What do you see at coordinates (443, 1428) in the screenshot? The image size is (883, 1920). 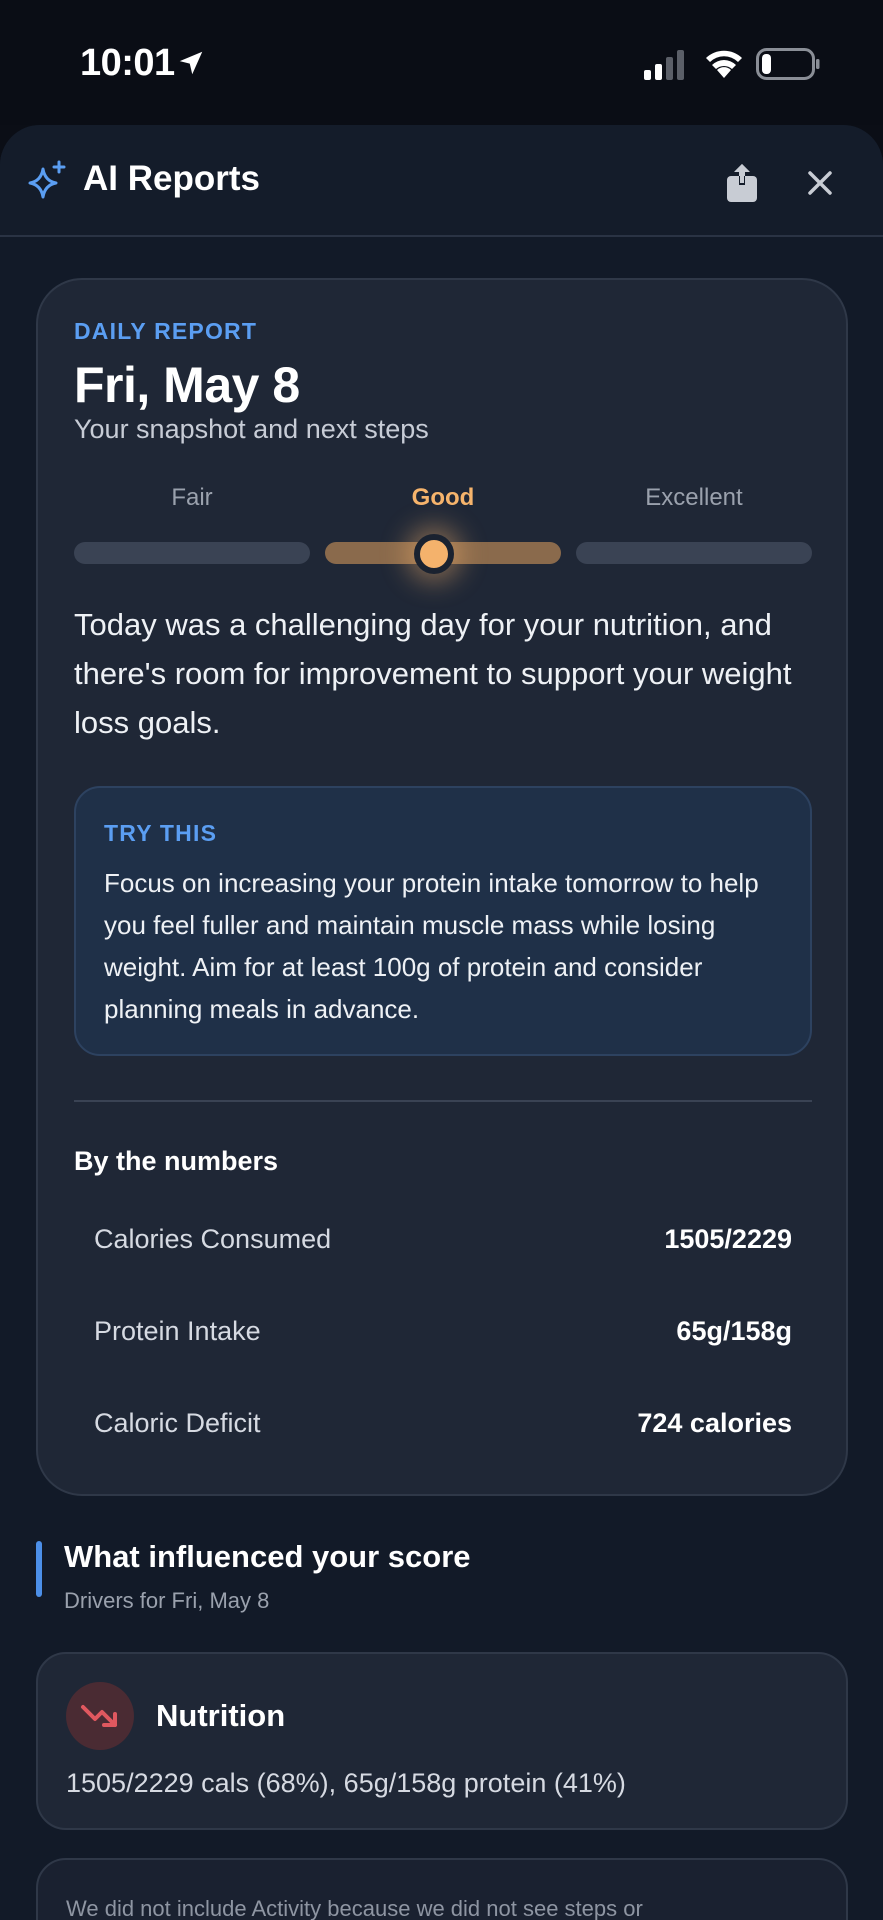 I see `stat-row-deficit: Caloric Deficit 724 calories` at bounding box center [443, 1428].